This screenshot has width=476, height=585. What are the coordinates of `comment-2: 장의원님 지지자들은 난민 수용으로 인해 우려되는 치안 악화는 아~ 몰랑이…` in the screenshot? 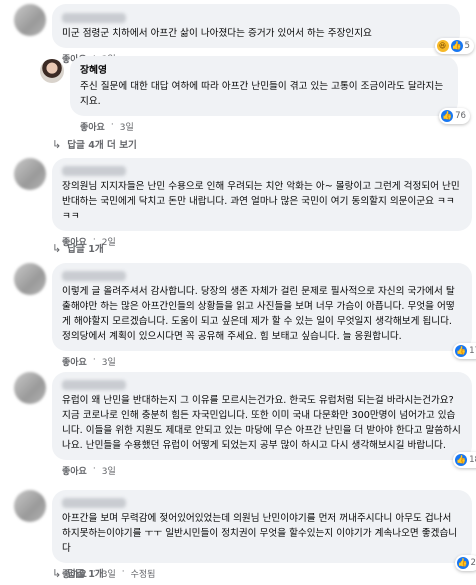 It's located at (243, 203).